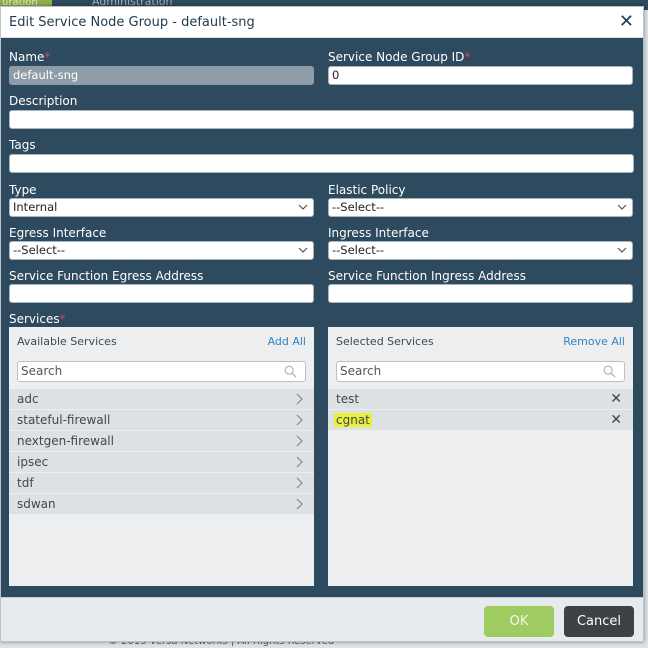  What do you see at coordinates (626, 22) in the screenshot?
I see `close-icon: ✕` at bounding box center [626, 22].